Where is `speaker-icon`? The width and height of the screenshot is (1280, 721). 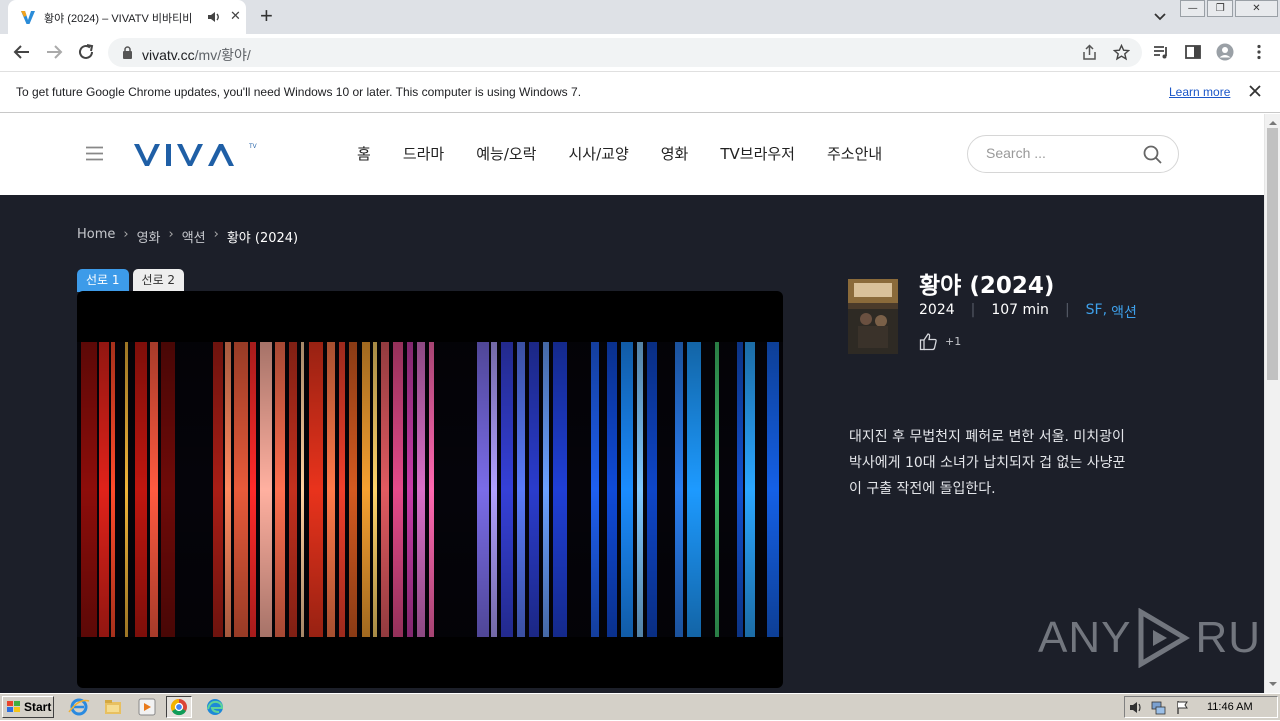 speaker-icon is located at coordinates (214, 17).